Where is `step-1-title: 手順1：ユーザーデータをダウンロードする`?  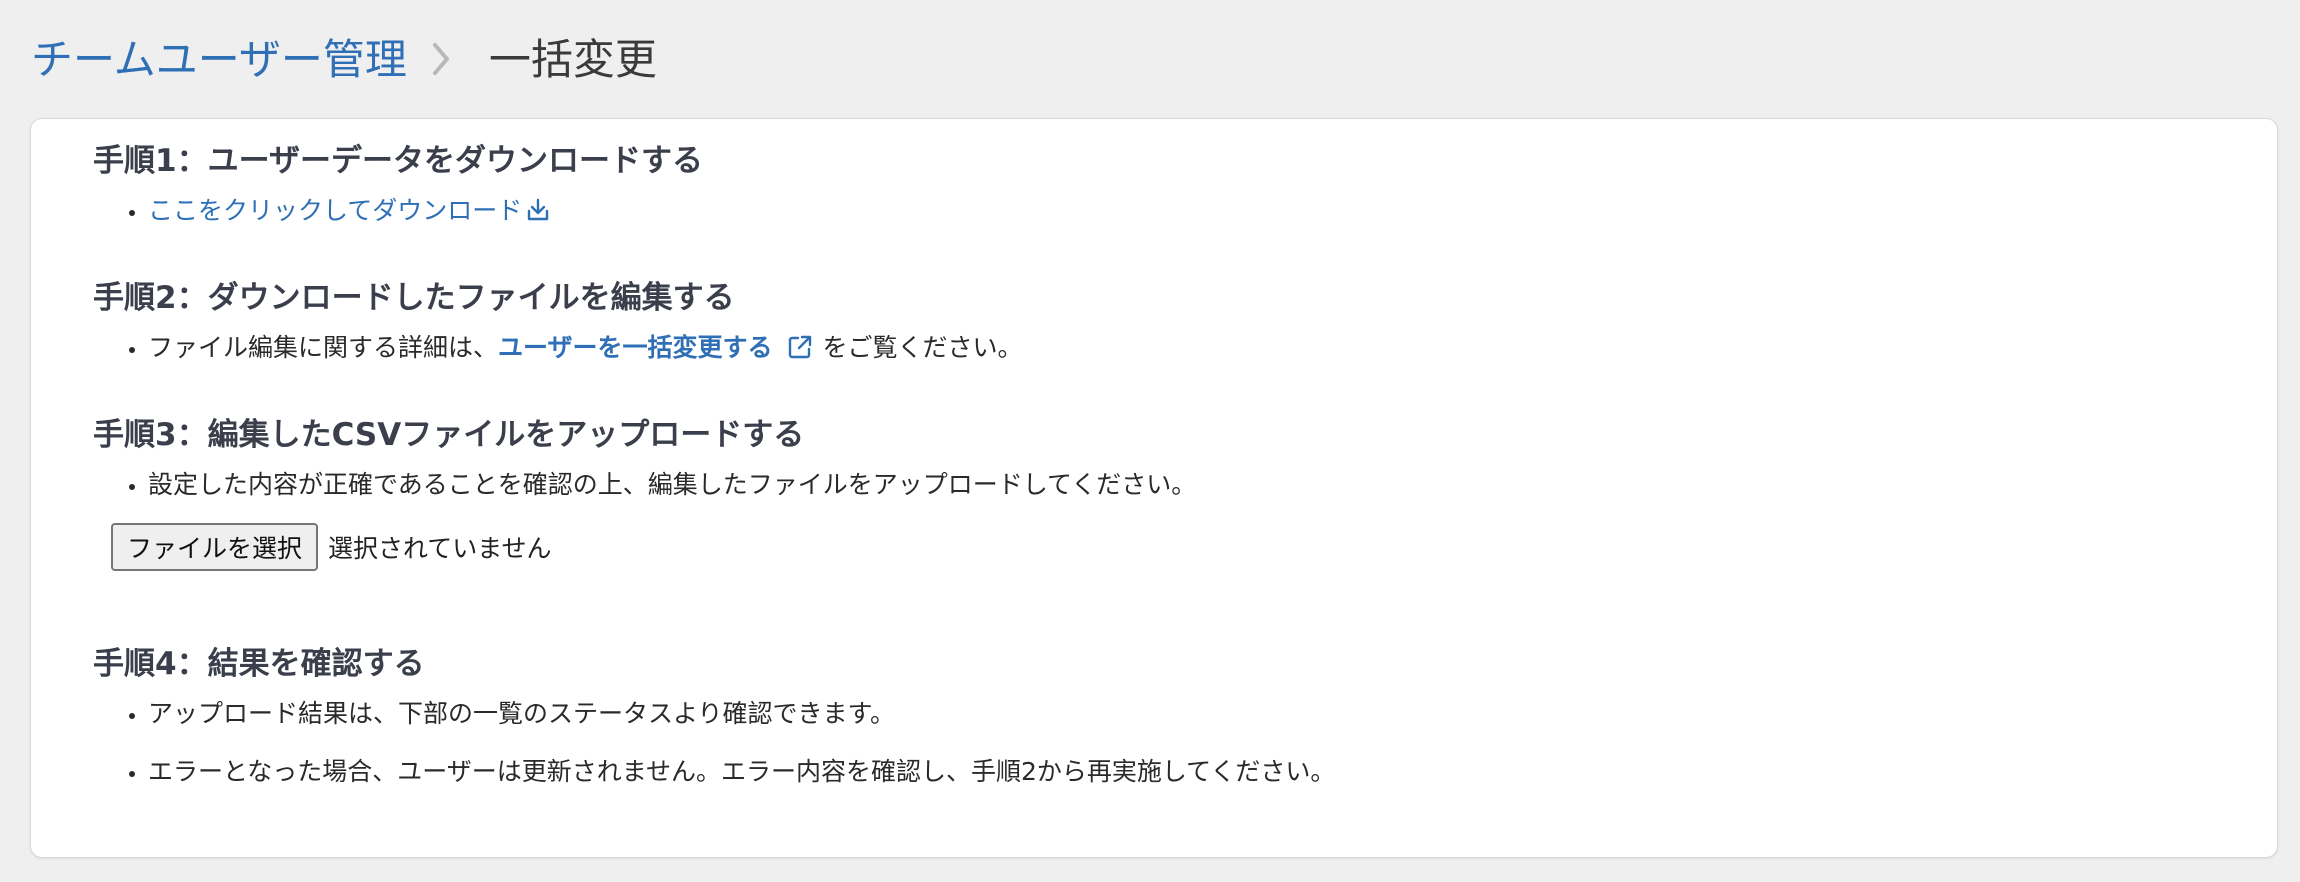 step-1-title: 手順1：ユーザーデータをダウンロードする is located at coordinates (398, 161).